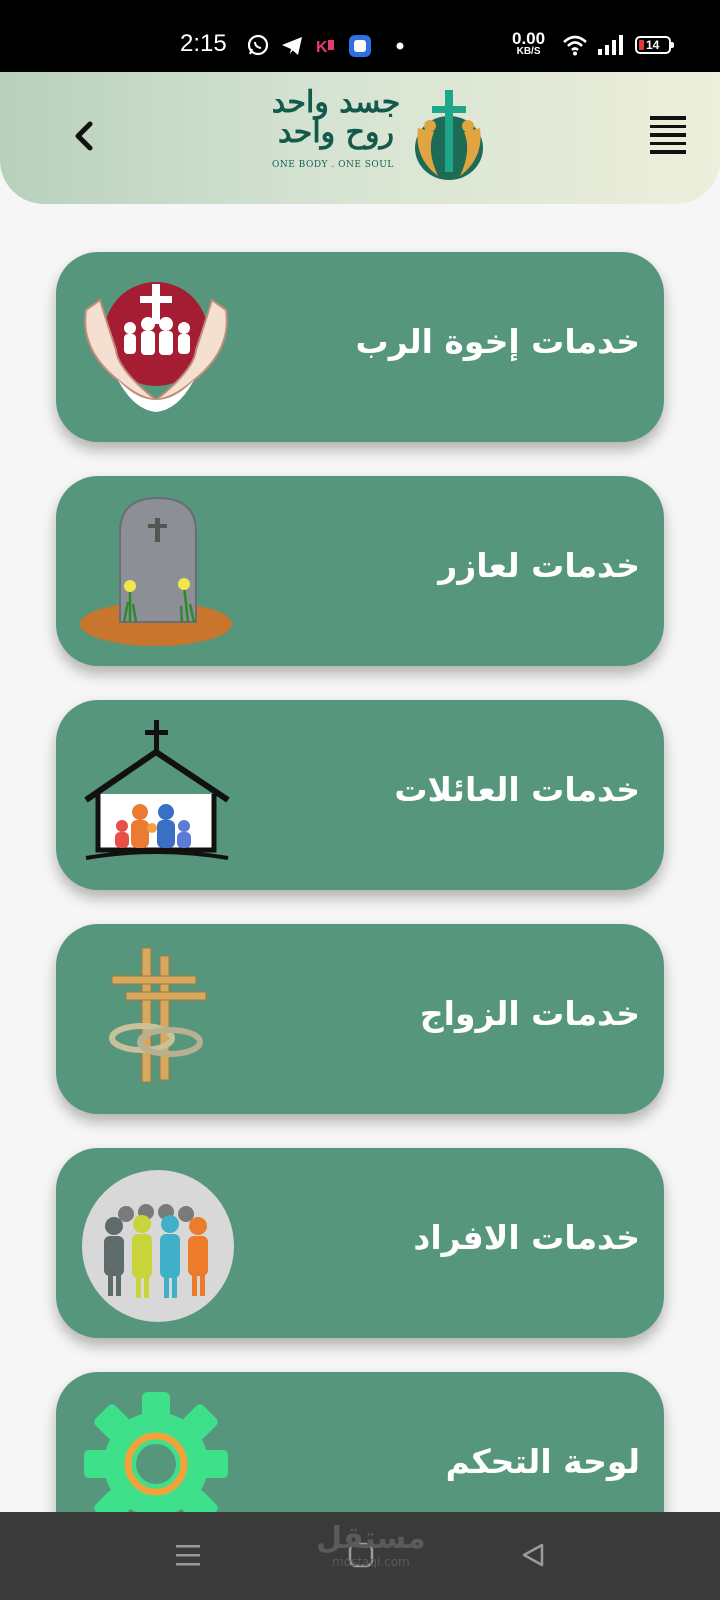  I want to click on watermark: مستقل mostaql.com, so click(371, 1545).